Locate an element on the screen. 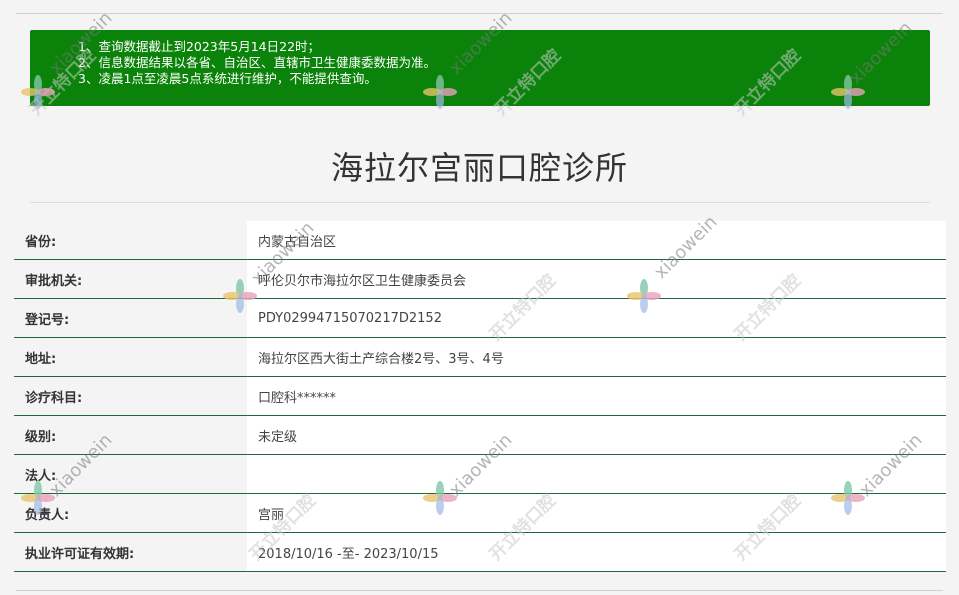 Image resolution: width=959 pixels, height=595 pixels. table-row: 负责人: 宫丽 is located at coordinates (480, 513).